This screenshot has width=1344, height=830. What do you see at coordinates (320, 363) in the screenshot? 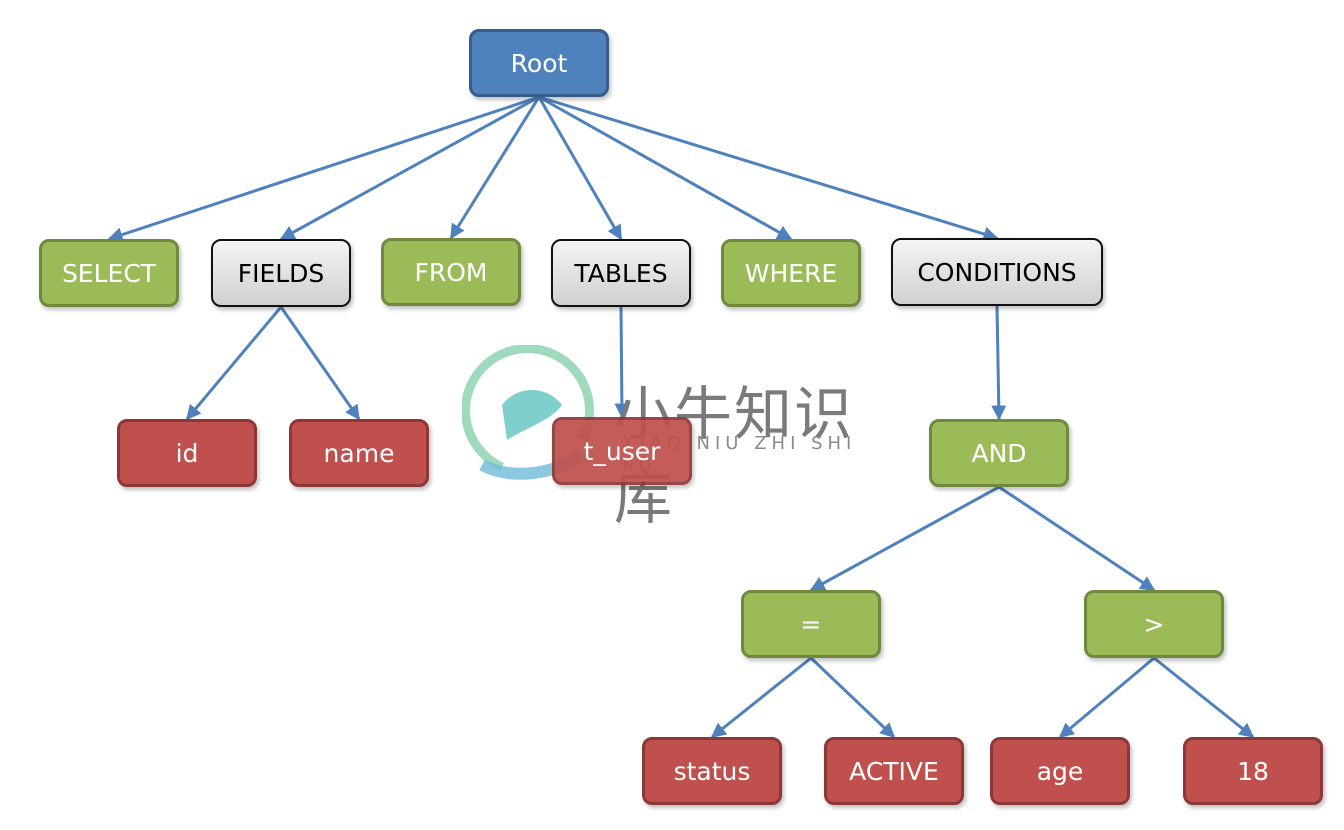
I see `edge-fields-to-name` at bounding box center [320, 363].